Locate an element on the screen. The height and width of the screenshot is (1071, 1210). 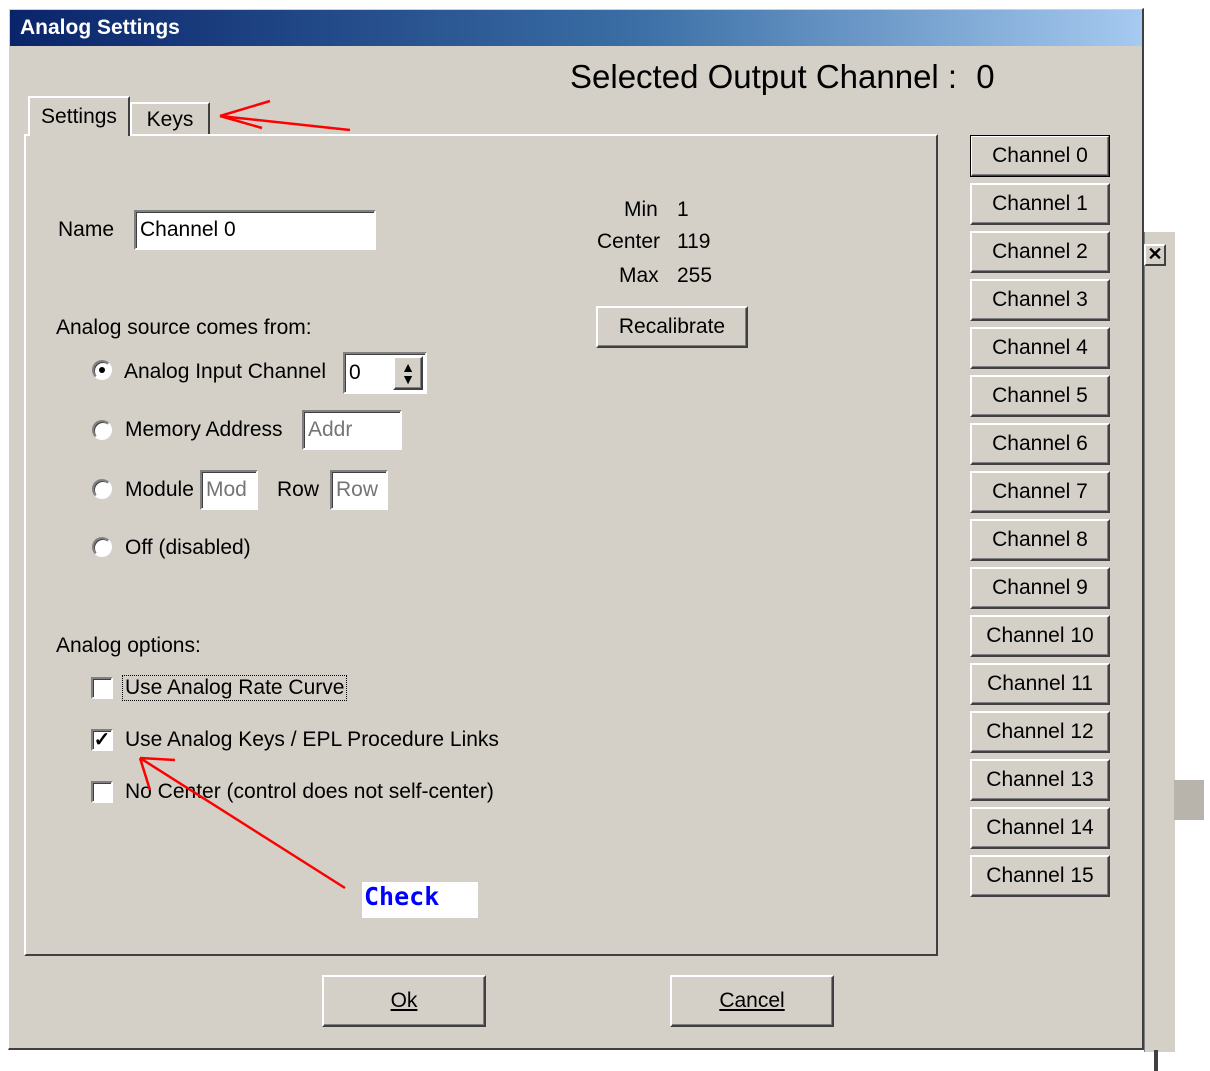
memory-address-field is located at coordinates (352, 430).